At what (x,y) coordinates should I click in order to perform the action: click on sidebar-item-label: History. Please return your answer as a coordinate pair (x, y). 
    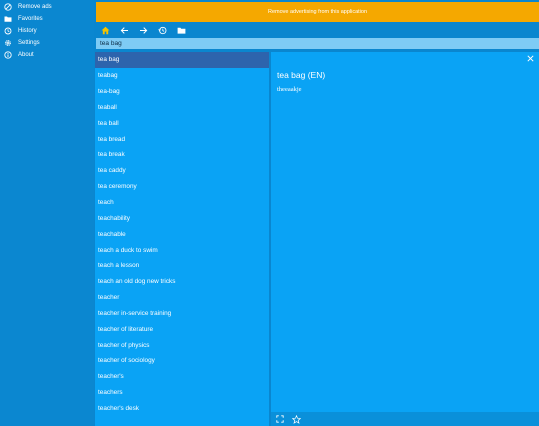
    Looking at the image, I should click on (27, 31).